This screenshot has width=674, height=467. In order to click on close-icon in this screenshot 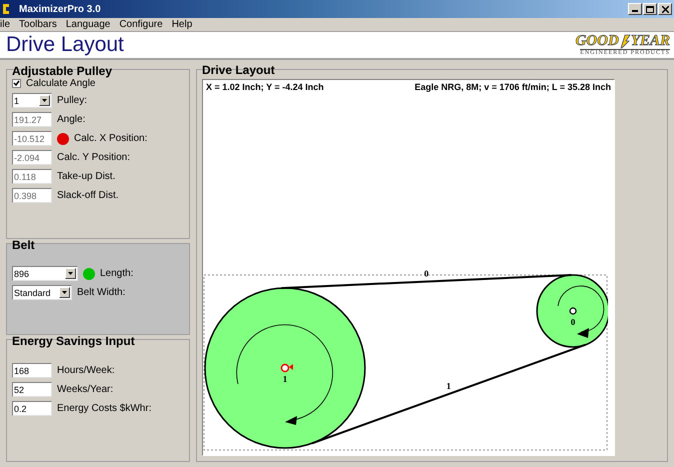, I will do `click(665, 9)`.